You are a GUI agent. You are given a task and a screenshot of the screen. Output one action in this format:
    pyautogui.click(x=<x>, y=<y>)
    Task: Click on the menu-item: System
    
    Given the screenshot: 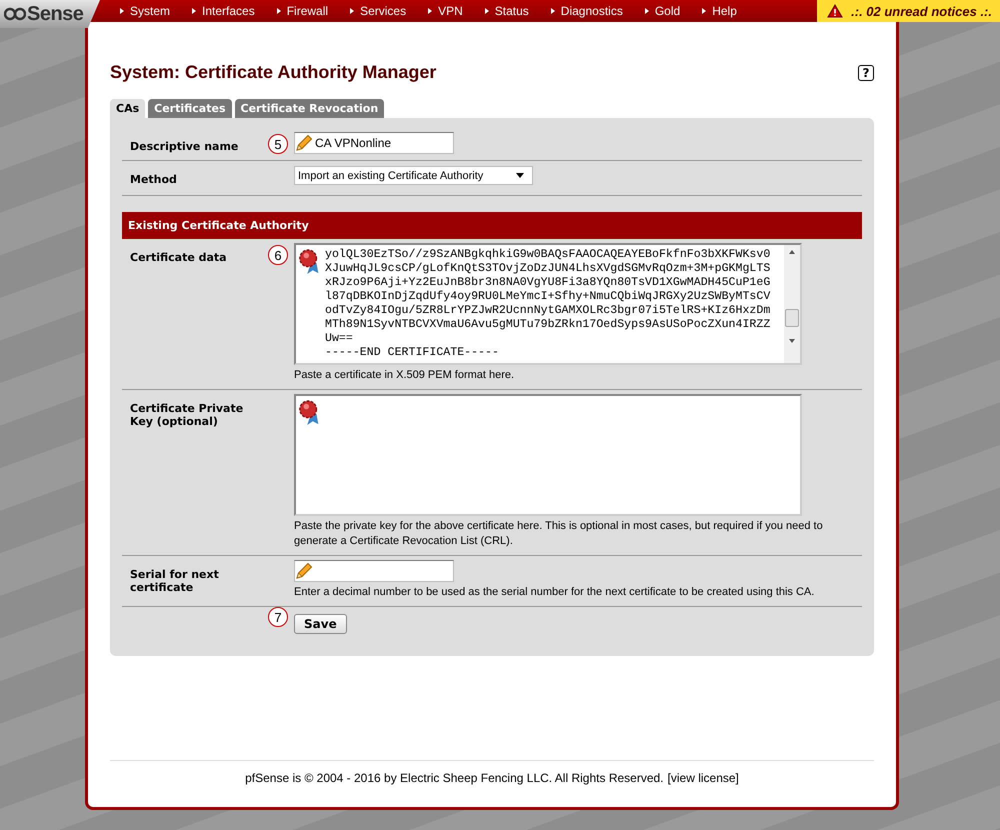 What is the action you would take?
    pyautogui.click(x=145, y=11)
    